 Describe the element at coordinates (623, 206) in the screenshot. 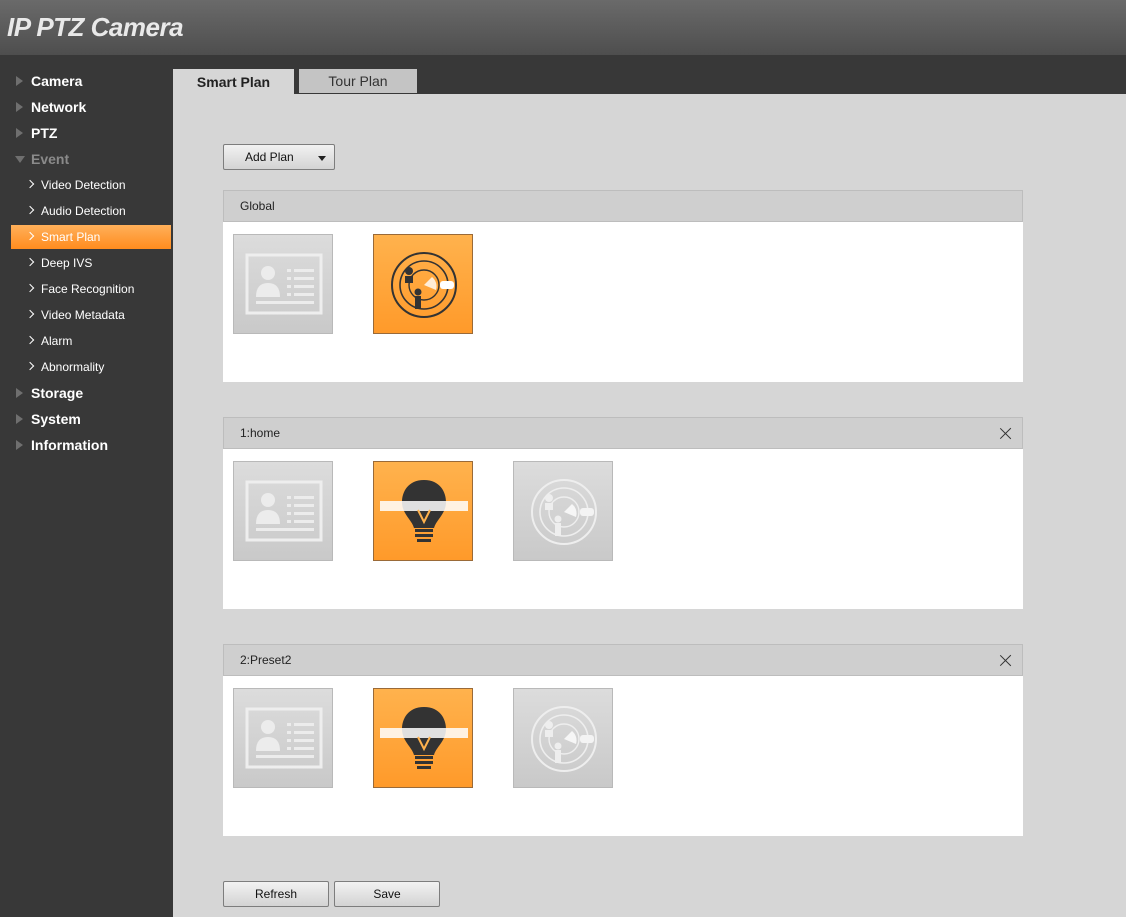

I see `plan-header: Global` at that location.